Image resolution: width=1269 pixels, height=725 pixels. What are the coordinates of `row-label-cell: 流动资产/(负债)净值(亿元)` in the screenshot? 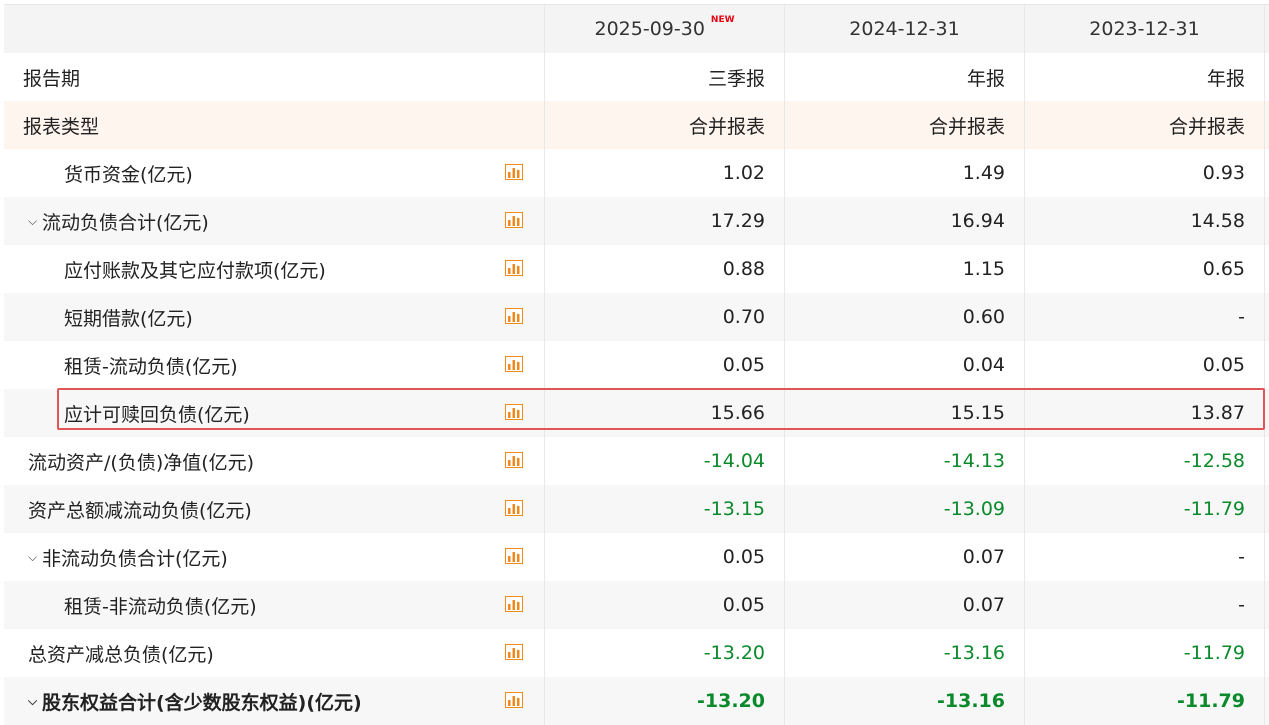 It's located at (274, 461).